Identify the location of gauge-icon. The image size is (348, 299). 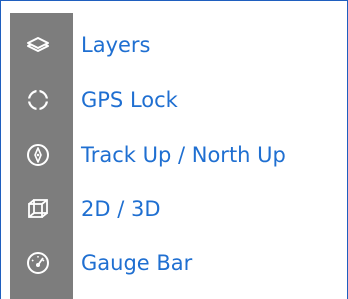
(38, 263).